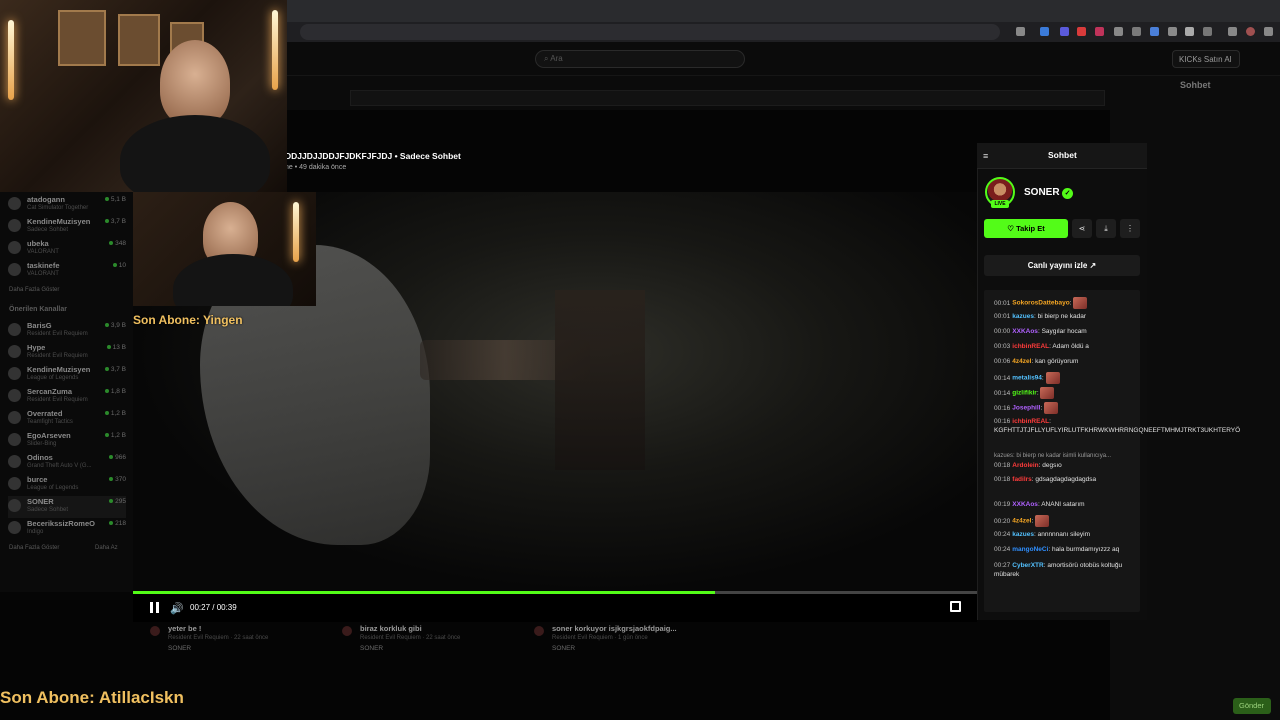 The width and height of the screenshot is (1280, 720). Describe the element at coordinates (1062, 316) in the screenshot. I see `message-text: bi bierp ne kadar` at that location.